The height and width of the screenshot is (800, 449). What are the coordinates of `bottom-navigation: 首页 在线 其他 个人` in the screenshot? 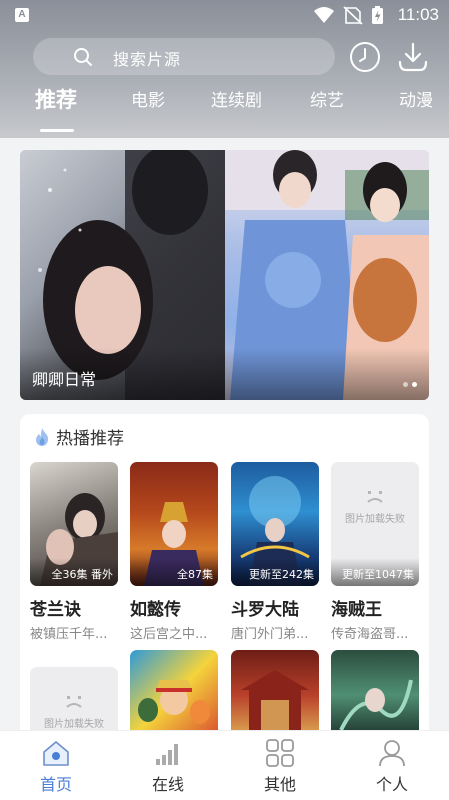 It's located at (224, 765).